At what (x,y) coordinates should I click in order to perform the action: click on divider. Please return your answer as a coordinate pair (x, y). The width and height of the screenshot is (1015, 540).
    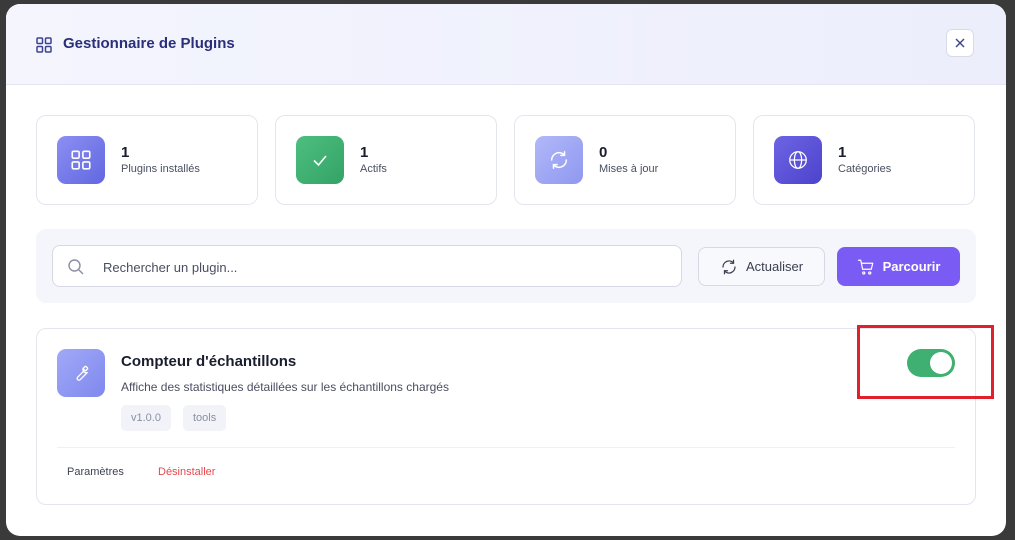
    Looking at the image, I should click on (506, 447).